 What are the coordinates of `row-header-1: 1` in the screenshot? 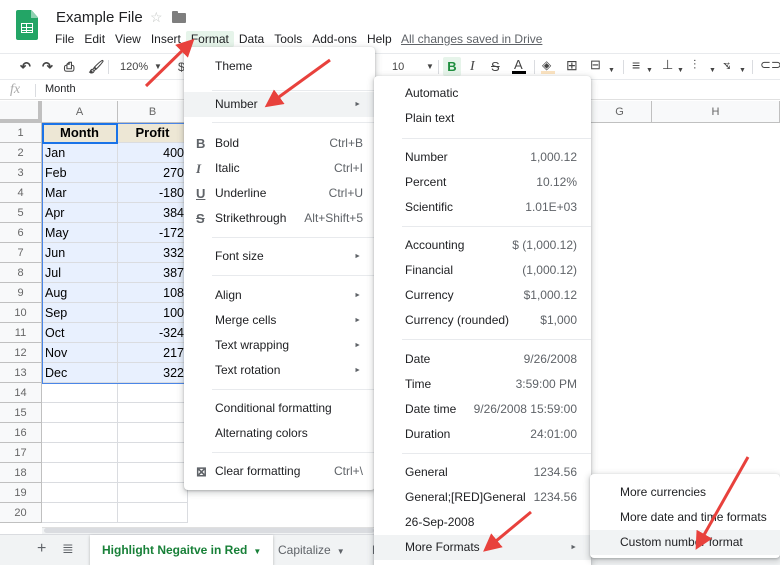 It's located at (21, 133).